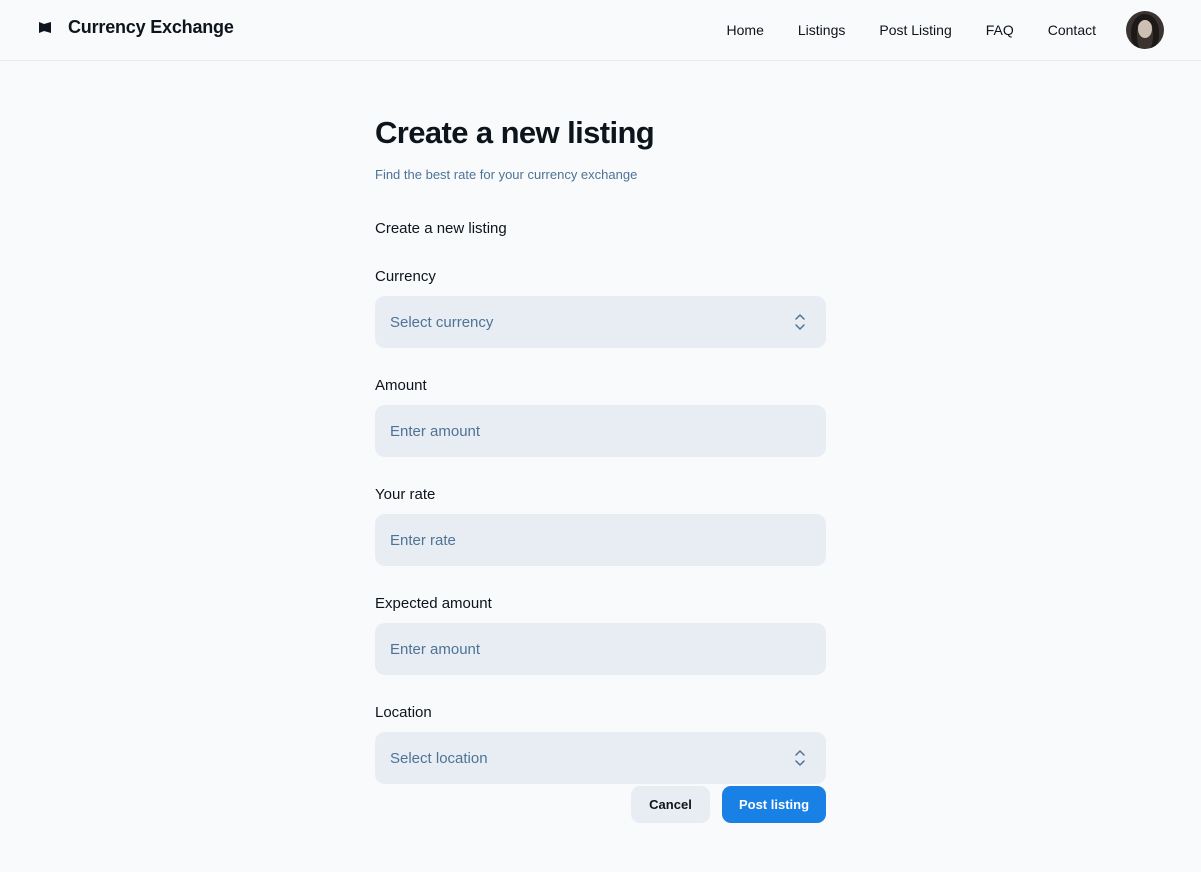  I want to click on form-actions: Cancel Post listing, so click(728, 804).